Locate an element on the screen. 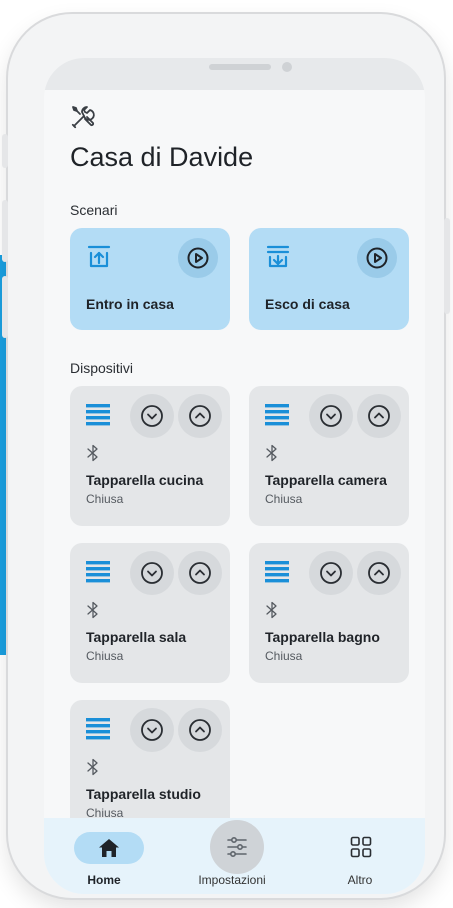 The image size is (453, 908). arrow-up-into-tray-icon is located at coordinates (99, 256).